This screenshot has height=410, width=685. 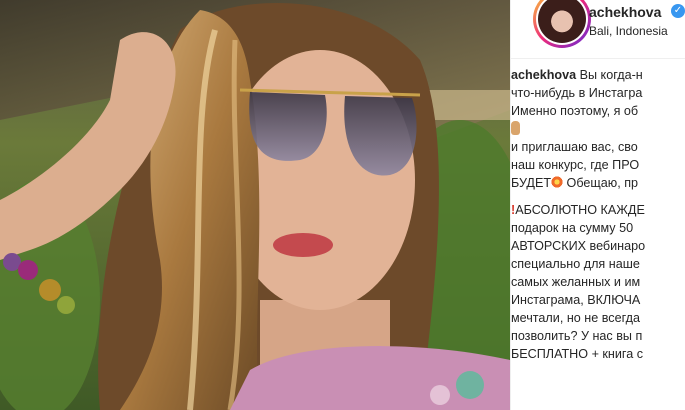 What do you see at coordinates (628, 31) in the screenshot?
I see `location-link: Bali, Indonesia` at bounding box center [628, 31].